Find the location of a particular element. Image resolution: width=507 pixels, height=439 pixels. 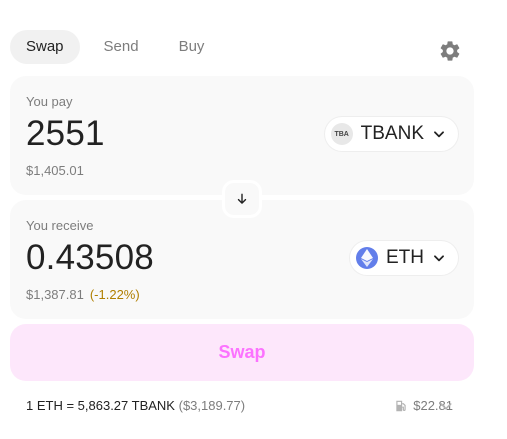

gas-pump-icon is located at coordinates (401, 405).